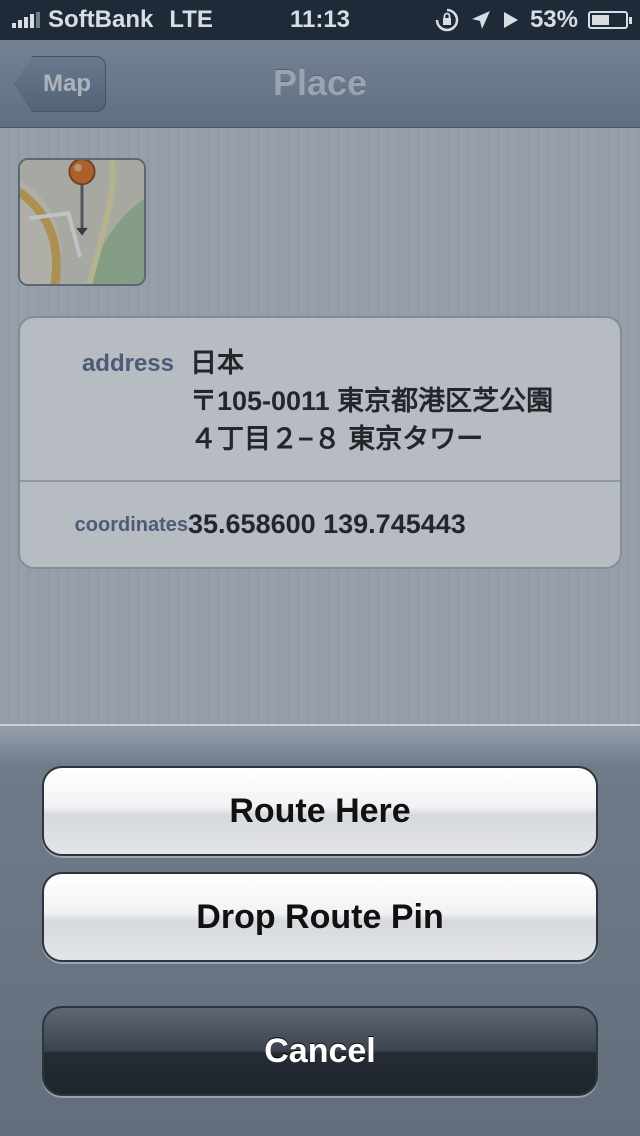 The height and width of the screenshot is (1136, 640). I want to click on cancel-button: Cancel, so click(320, 1051).